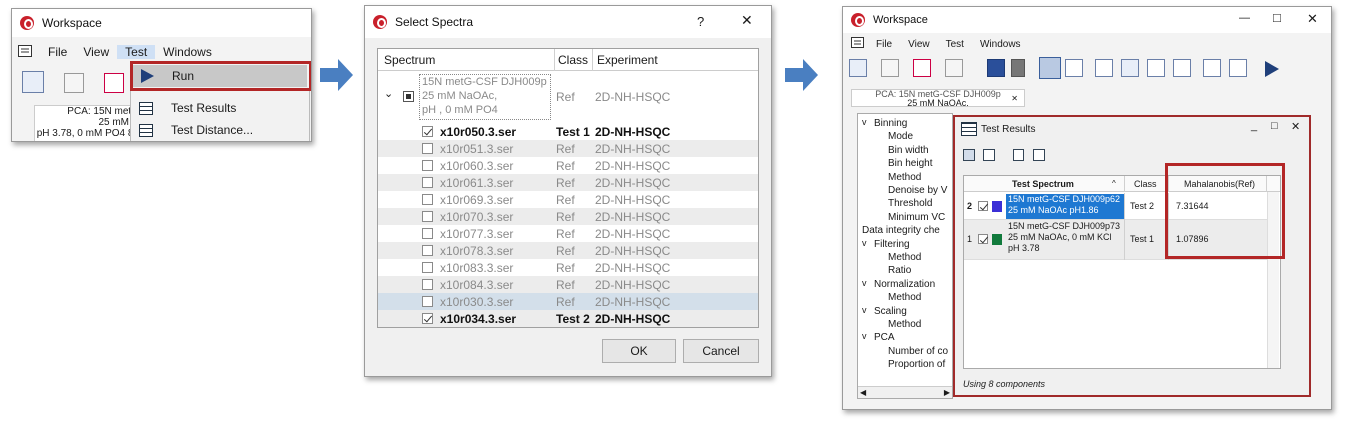 The width and height of the screenshot is (1355, 444). Describe the element at coordinates (1182, 68) in the screenshot. I see `peak-icon` at that location.